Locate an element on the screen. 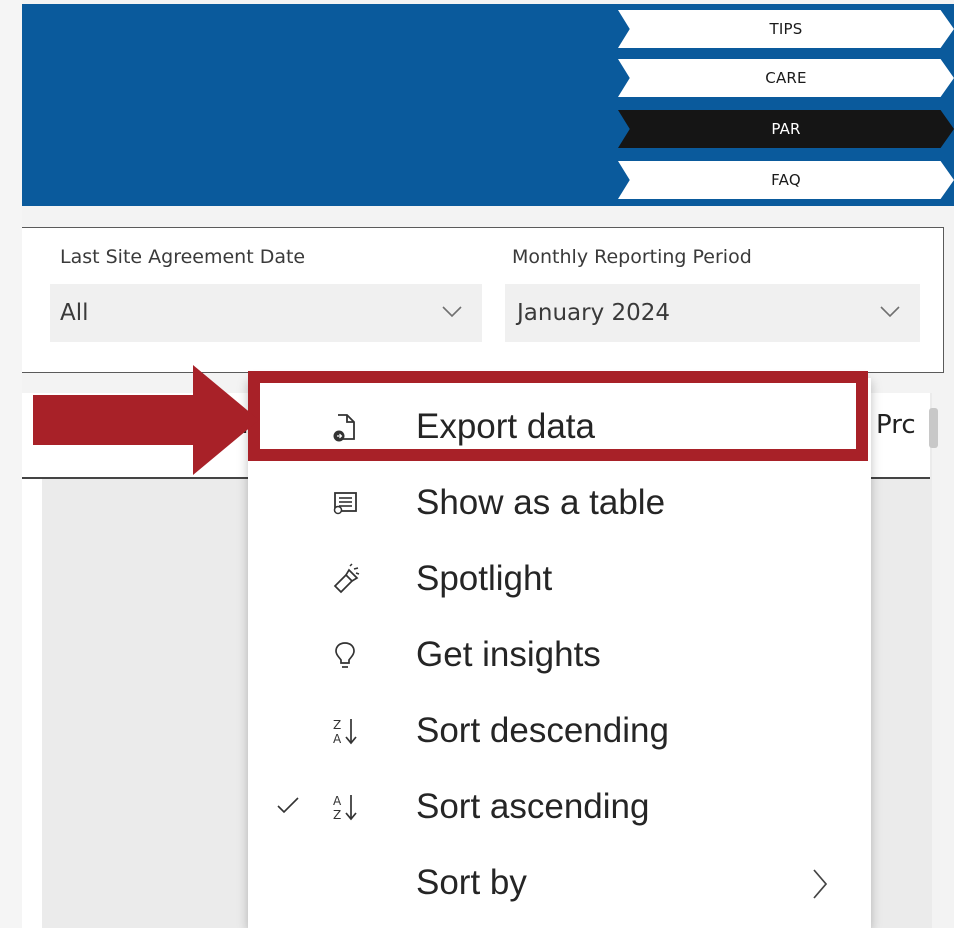  left-margin is located at coordinates (11, 464).